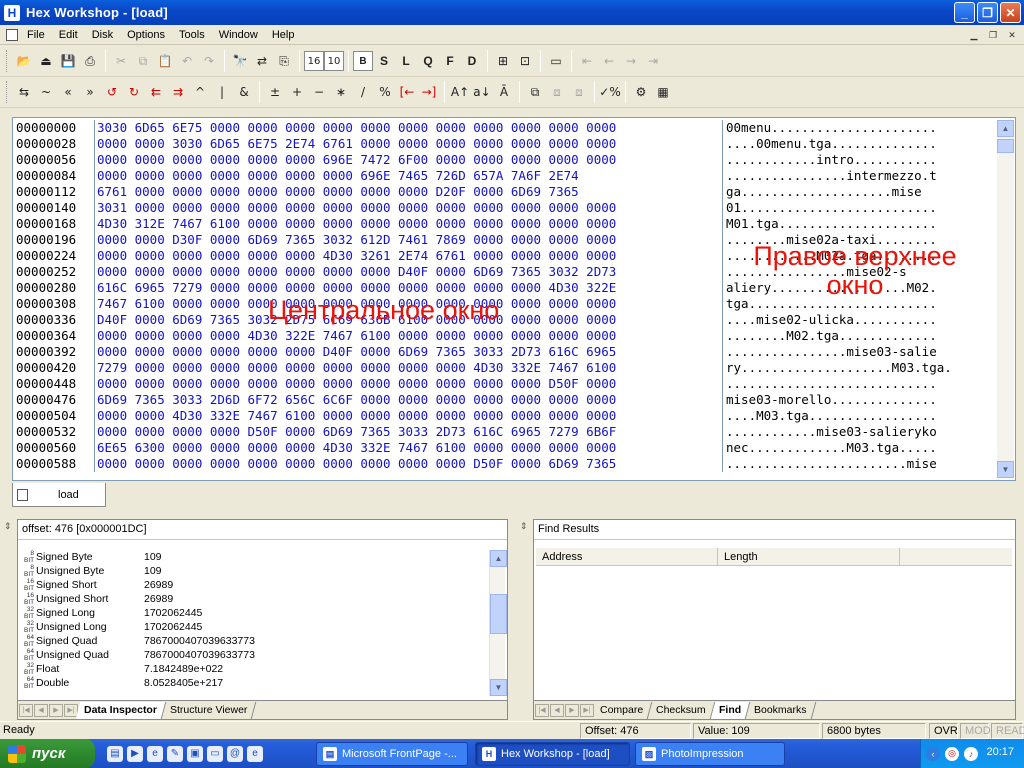 This screenshot has width=1024, height=768. What do you see at coordinates (209, 61) in the screenshot?
I see `redo-icon: ↷` at bounding box center [209, 61].